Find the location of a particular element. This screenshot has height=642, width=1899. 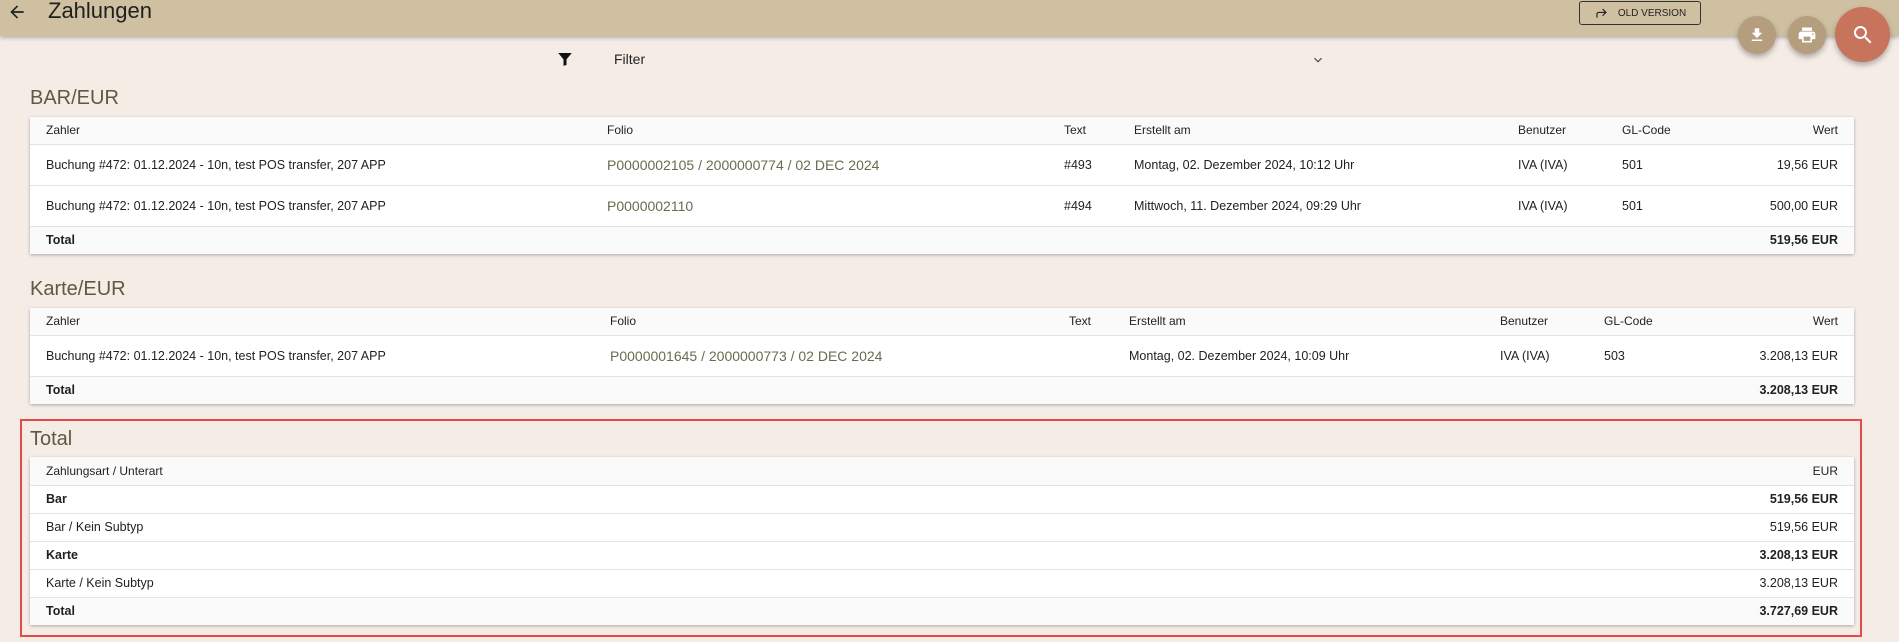

payment-type-cell: Karte / Kein Subtyp is located at coordinates (528, 583).